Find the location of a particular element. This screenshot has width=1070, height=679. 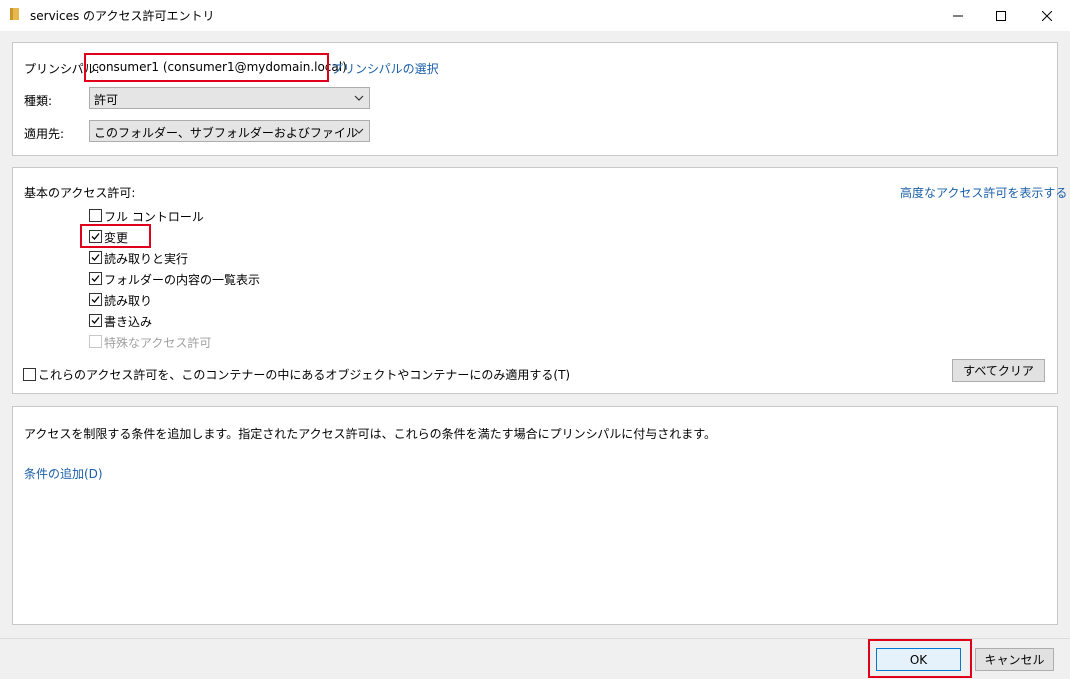

permission-label: フル コントロール is located at coordinates (154, 217).